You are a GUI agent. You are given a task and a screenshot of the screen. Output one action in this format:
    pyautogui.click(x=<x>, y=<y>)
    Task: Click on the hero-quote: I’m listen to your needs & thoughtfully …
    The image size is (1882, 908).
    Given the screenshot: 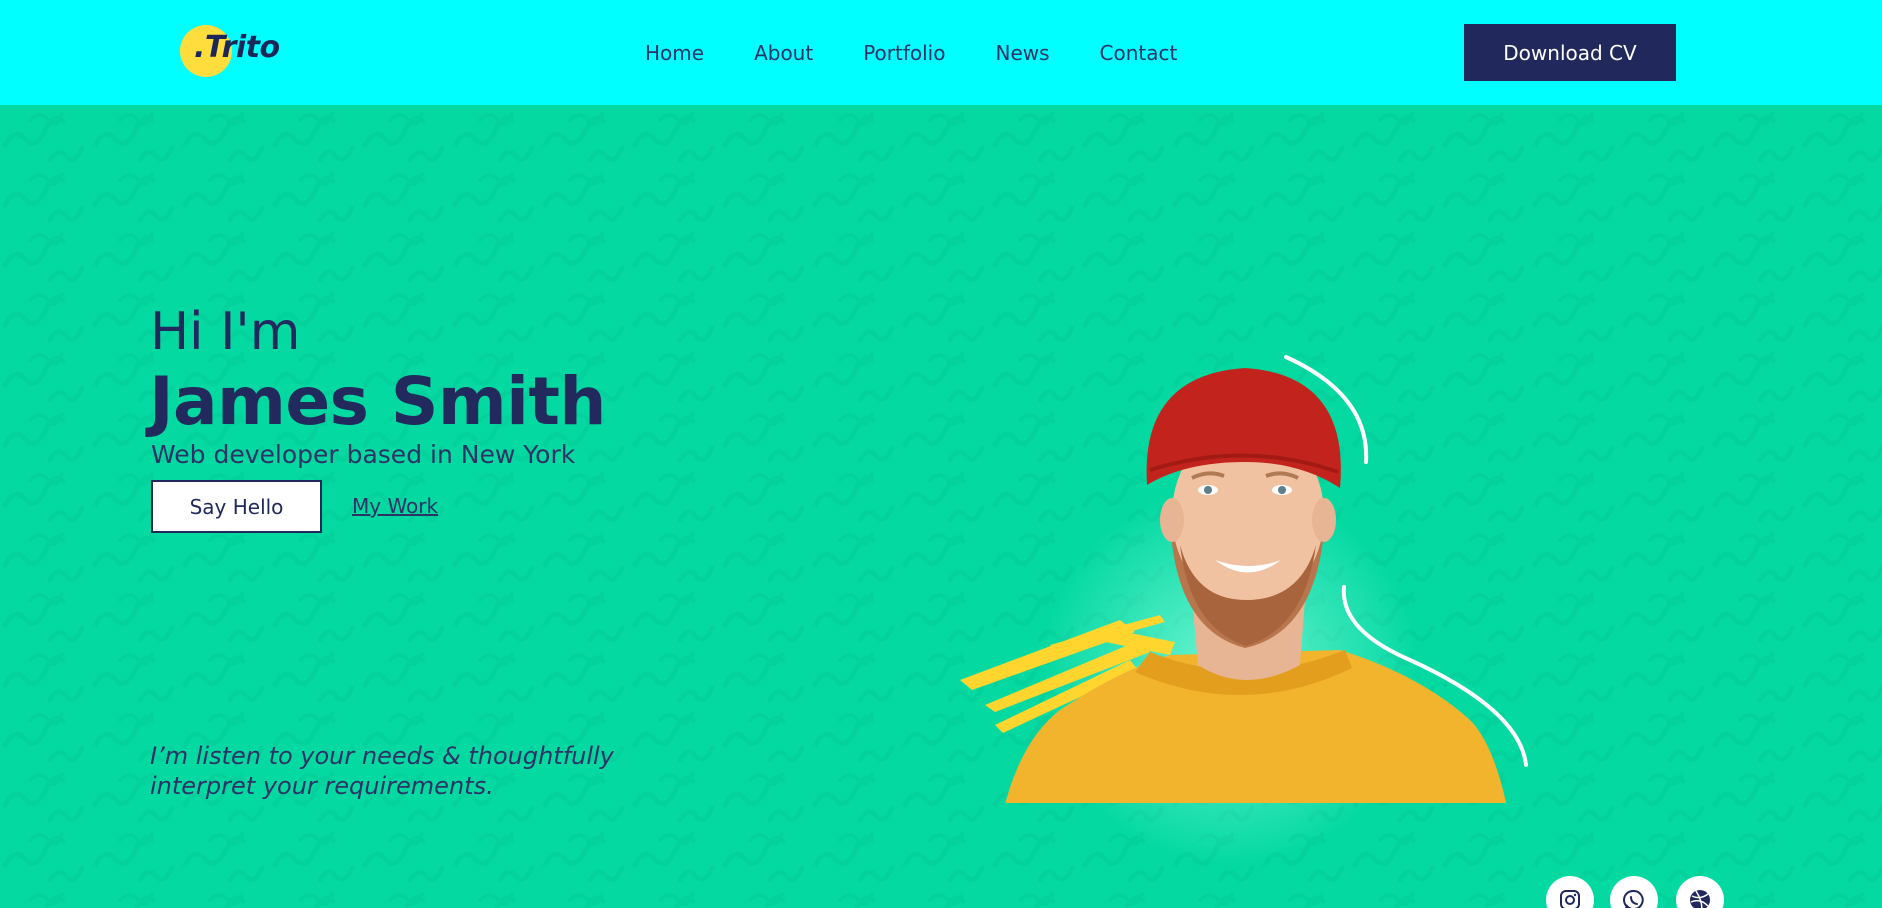 What is the action you would take?
    pyautogui.click(x=410, y=771)
    